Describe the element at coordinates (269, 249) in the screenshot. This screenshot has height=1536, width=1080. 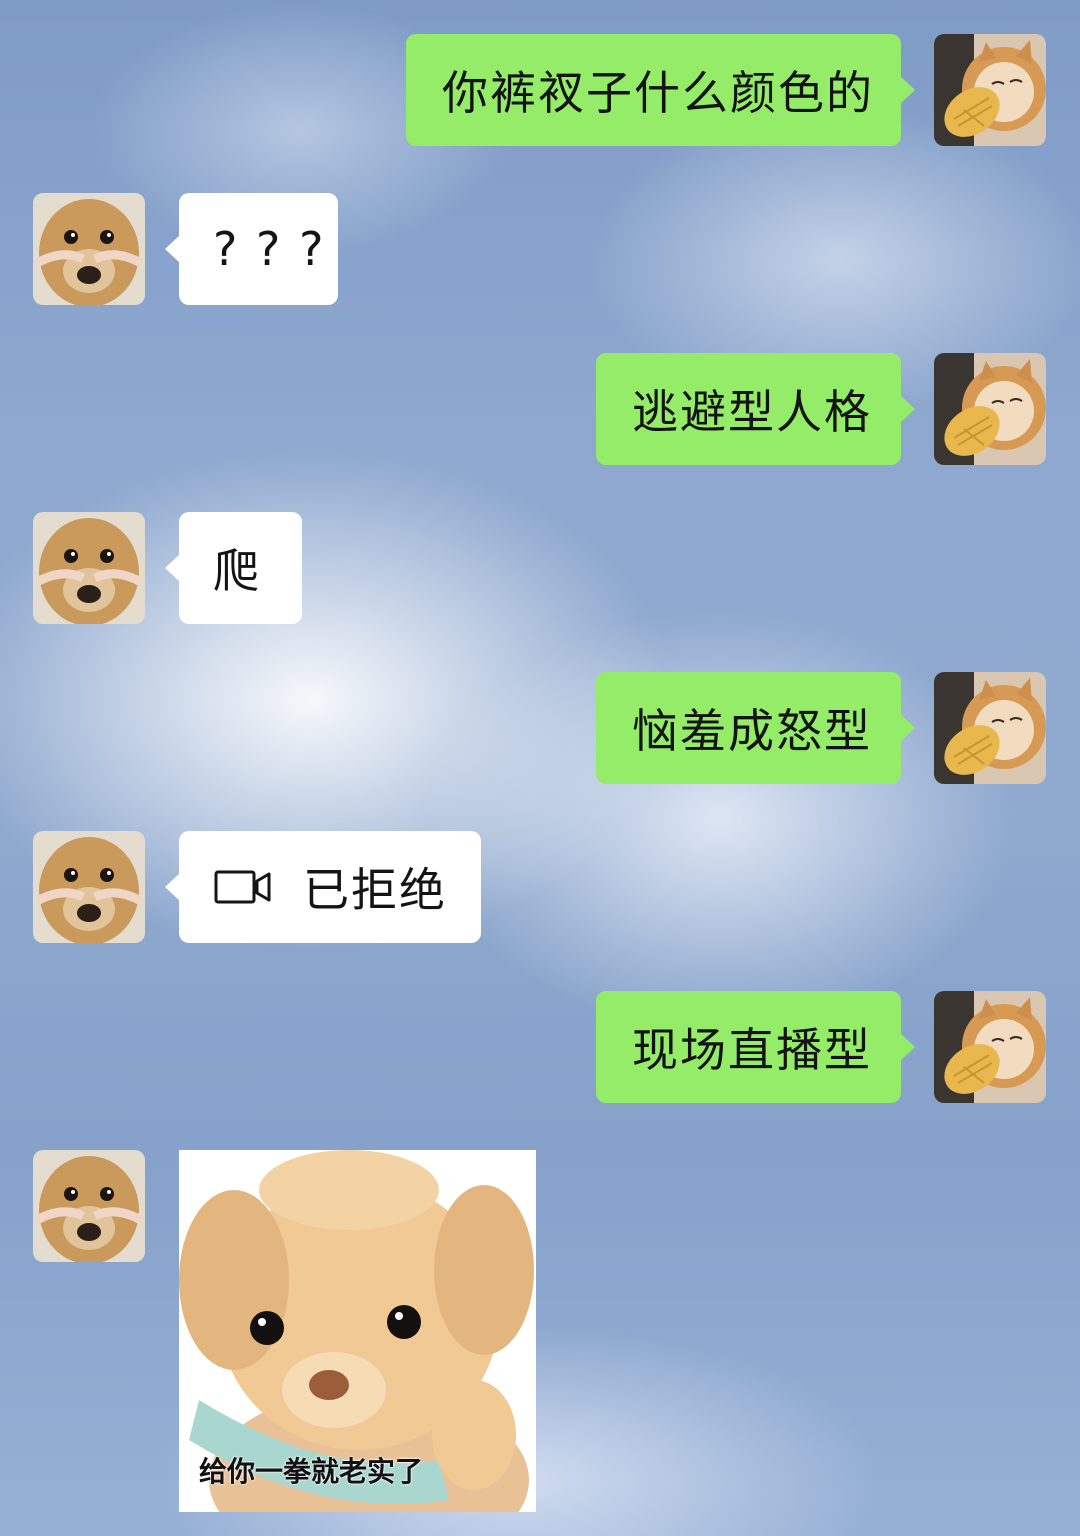
I see `message-text: ? ? ?` at that location.